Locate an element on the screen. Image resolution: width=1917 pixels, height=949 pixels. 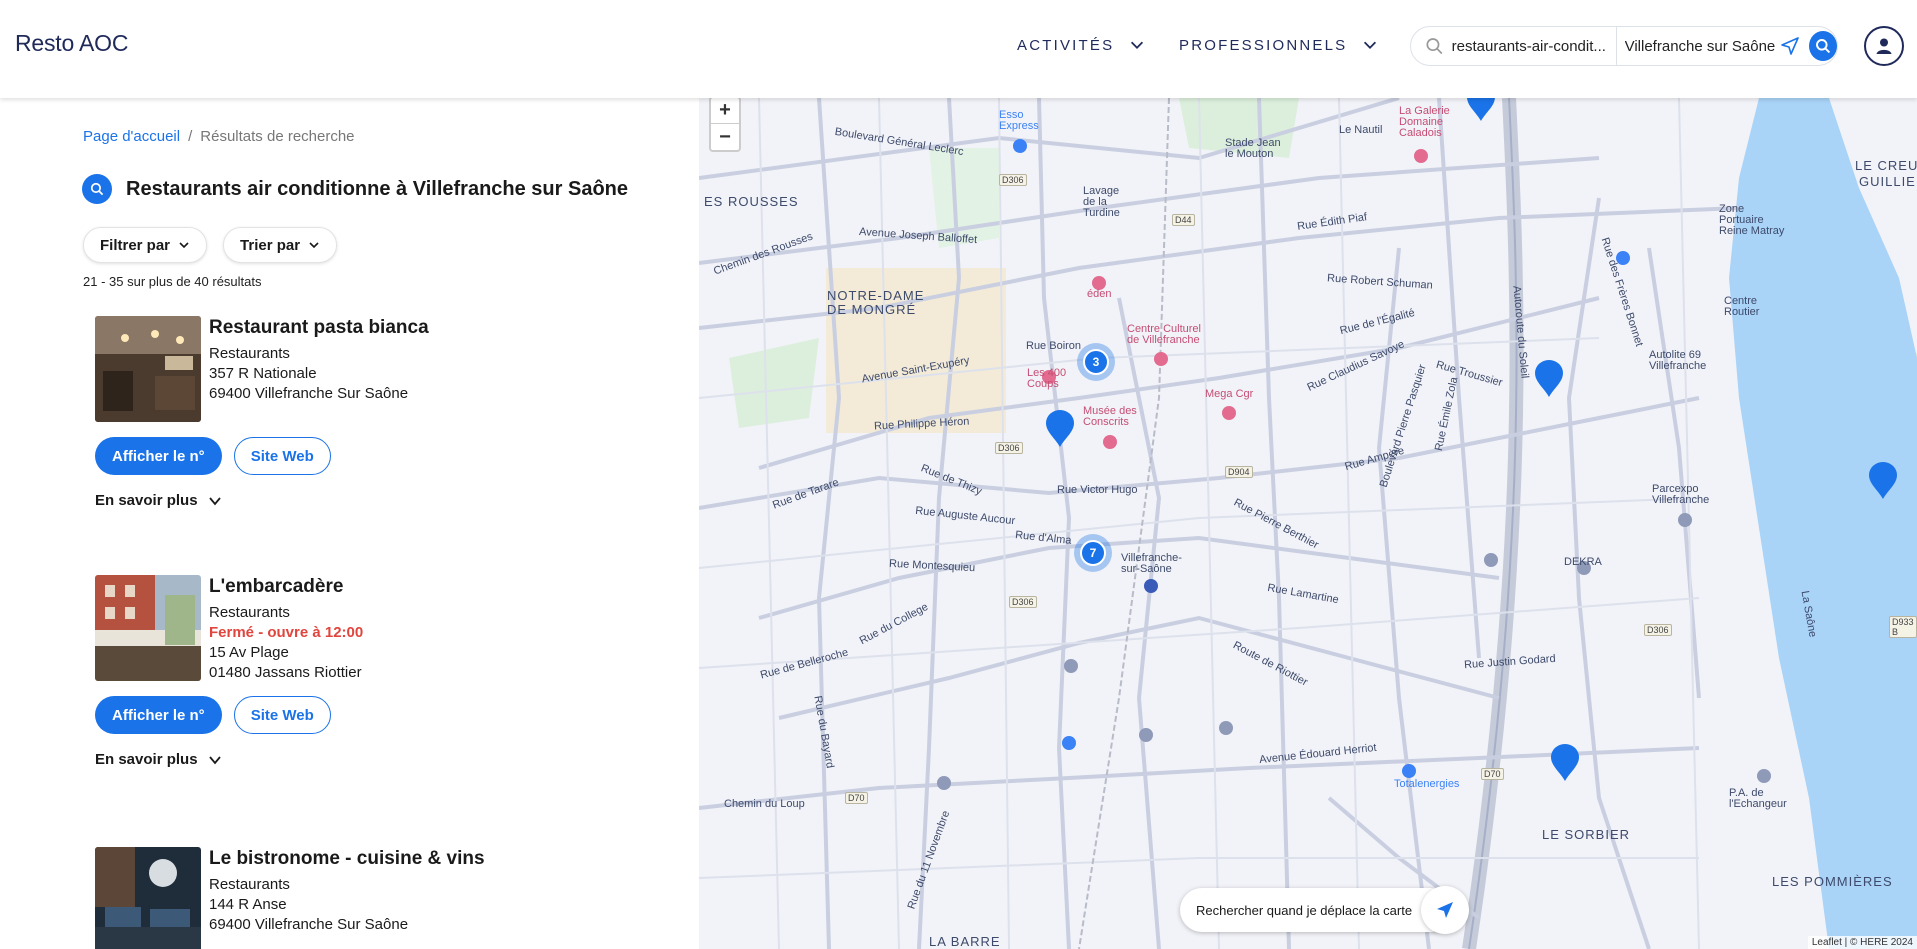
breadcrumb-current: Résultats de recherche is located at coordinates (277, 136).